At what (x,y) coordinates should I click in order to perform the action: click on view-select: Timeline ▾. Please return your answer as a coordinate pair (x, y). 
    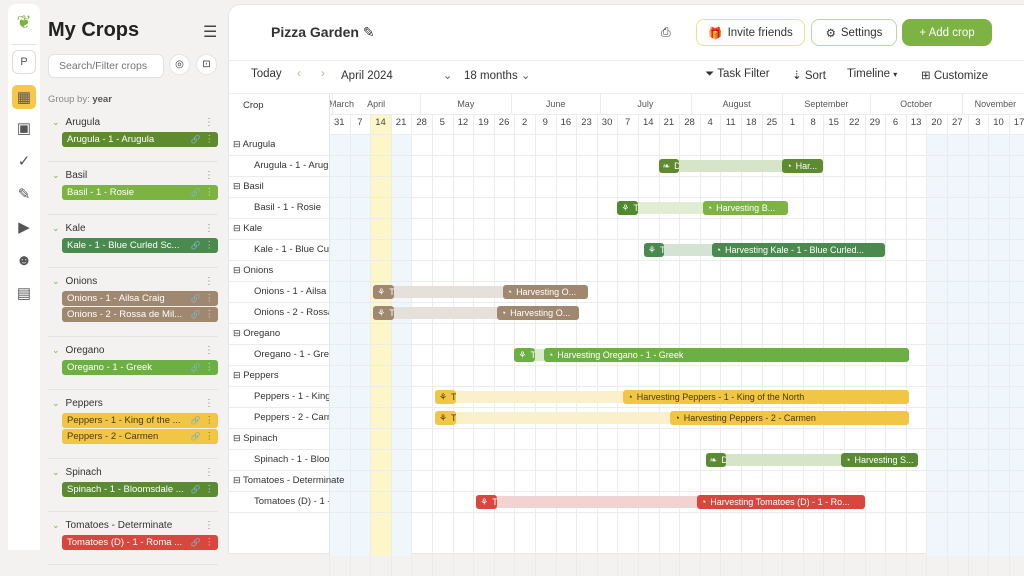
    Looking at the image, I should click on (872, 74).